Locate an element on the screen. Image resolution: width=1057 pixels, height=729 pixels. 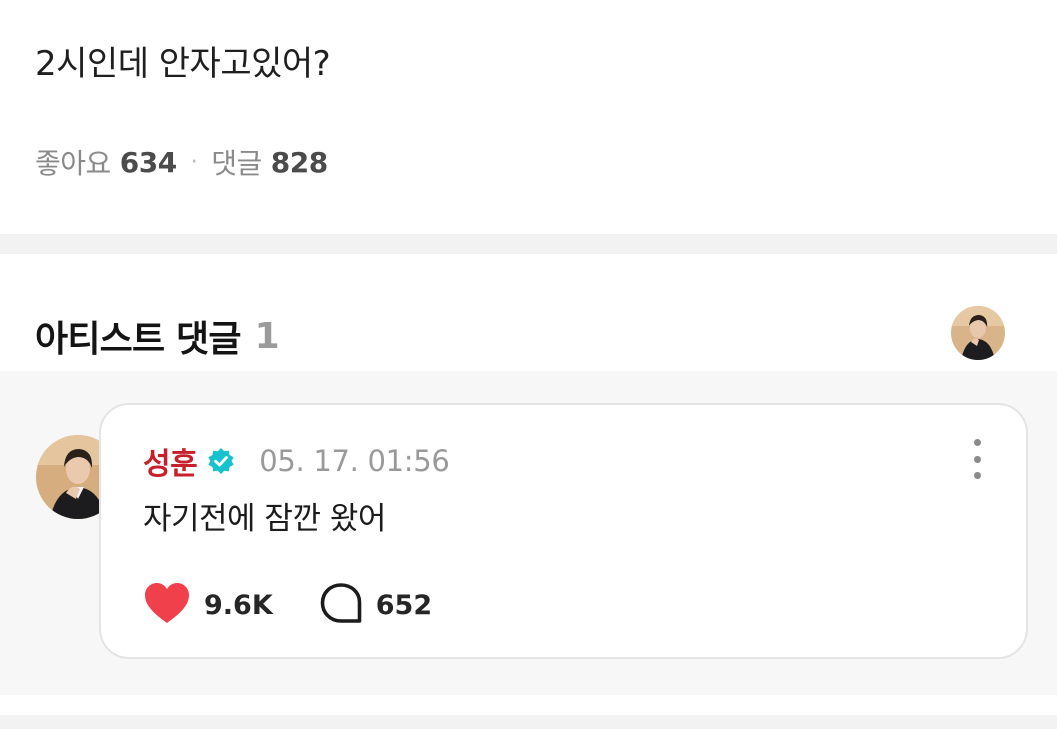
more-vertical-icon is located at coordinates (977, 442).